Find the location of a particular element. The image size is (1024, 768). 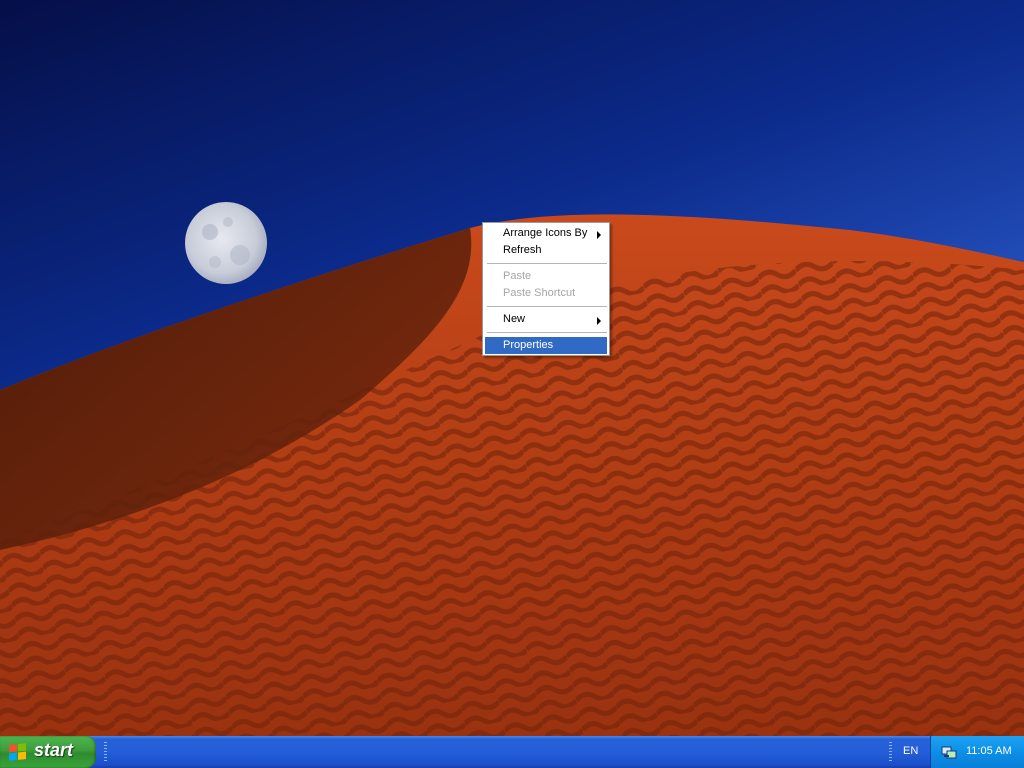

menu-item-label: Properties is located at coordinates (528, 345).